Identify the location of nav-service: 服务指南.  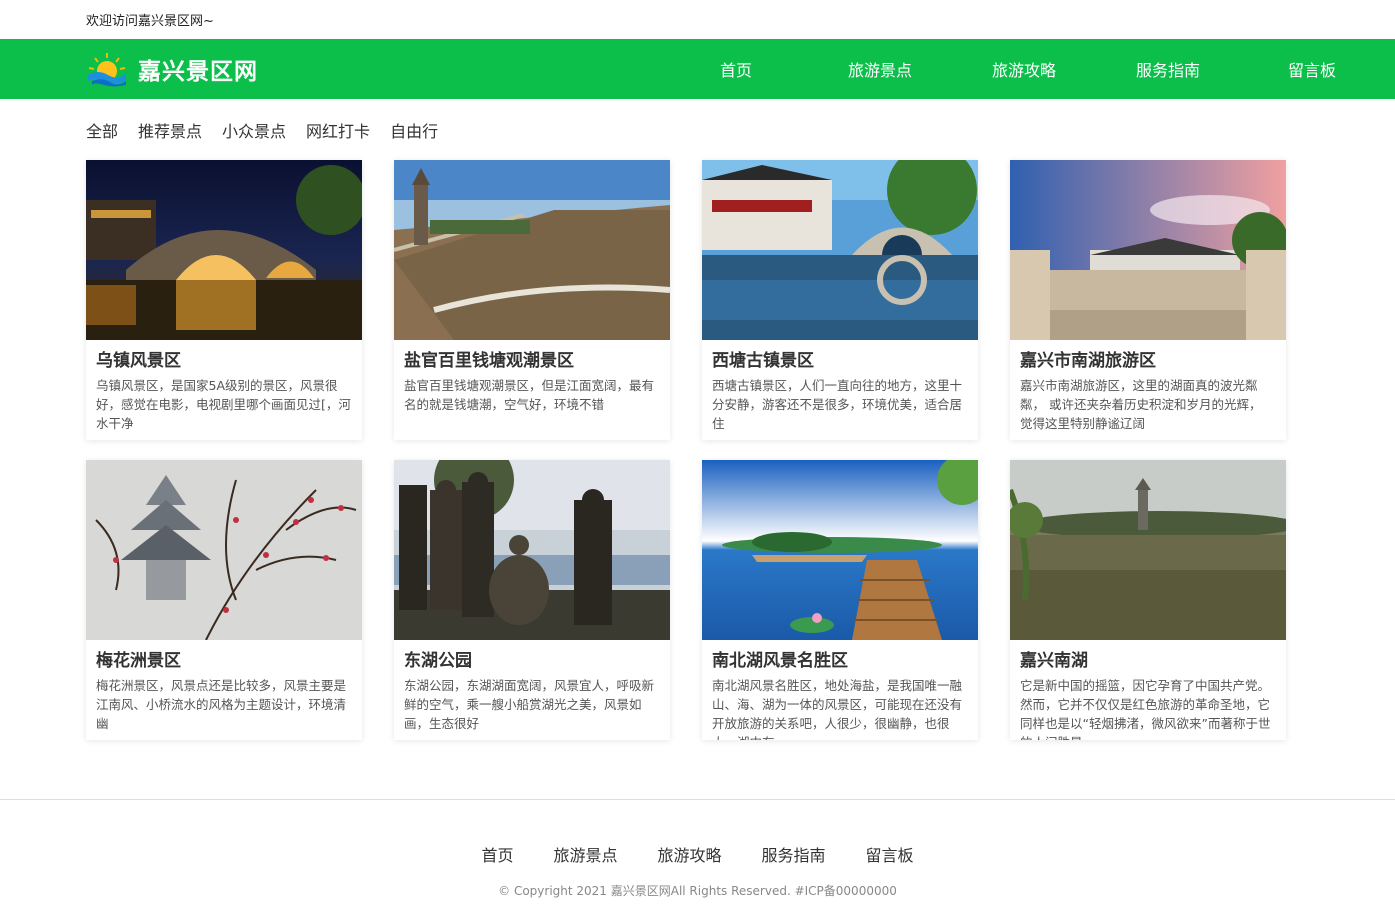
(1168, 69).